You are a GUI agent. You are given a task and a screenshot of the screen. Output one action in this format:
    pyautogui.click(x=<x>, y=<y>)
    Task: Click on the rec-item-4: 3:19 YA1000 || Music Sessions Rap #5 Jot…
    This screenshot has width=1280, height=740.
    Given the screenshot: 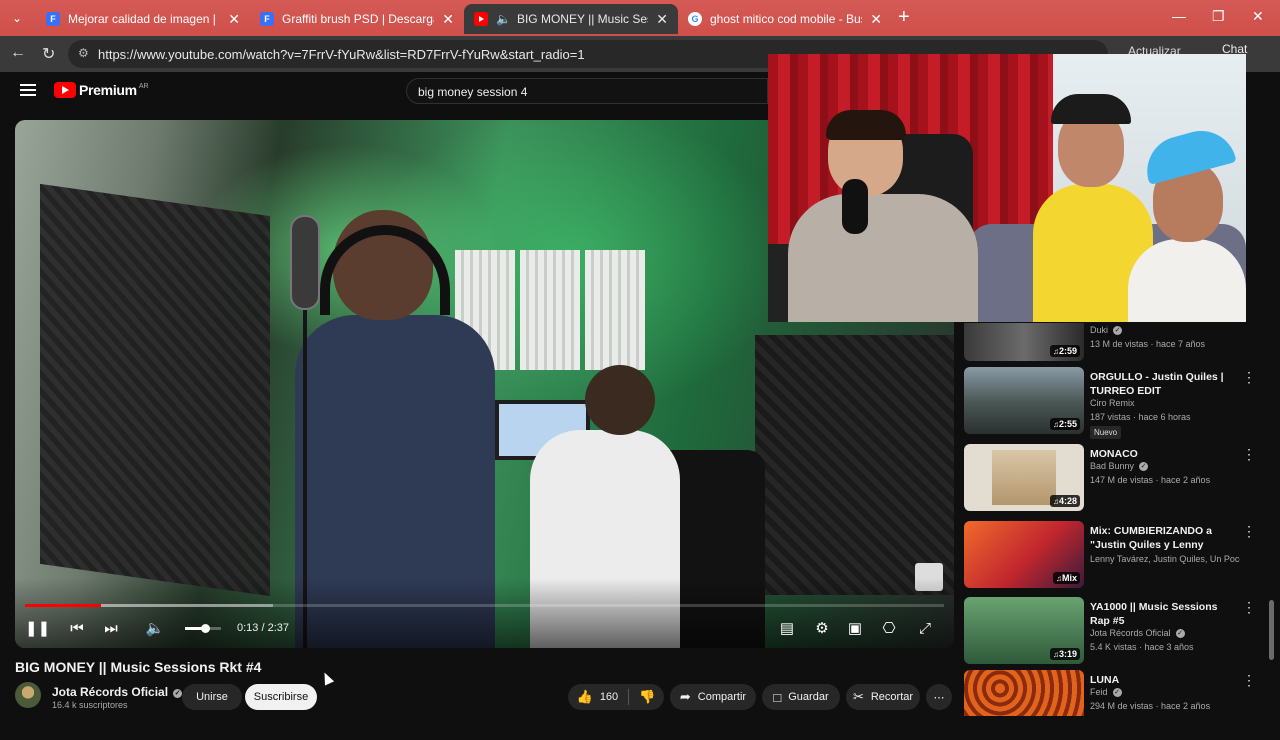 What is the action you would take?
    pyautogui.click(x=1114, y=632)
    